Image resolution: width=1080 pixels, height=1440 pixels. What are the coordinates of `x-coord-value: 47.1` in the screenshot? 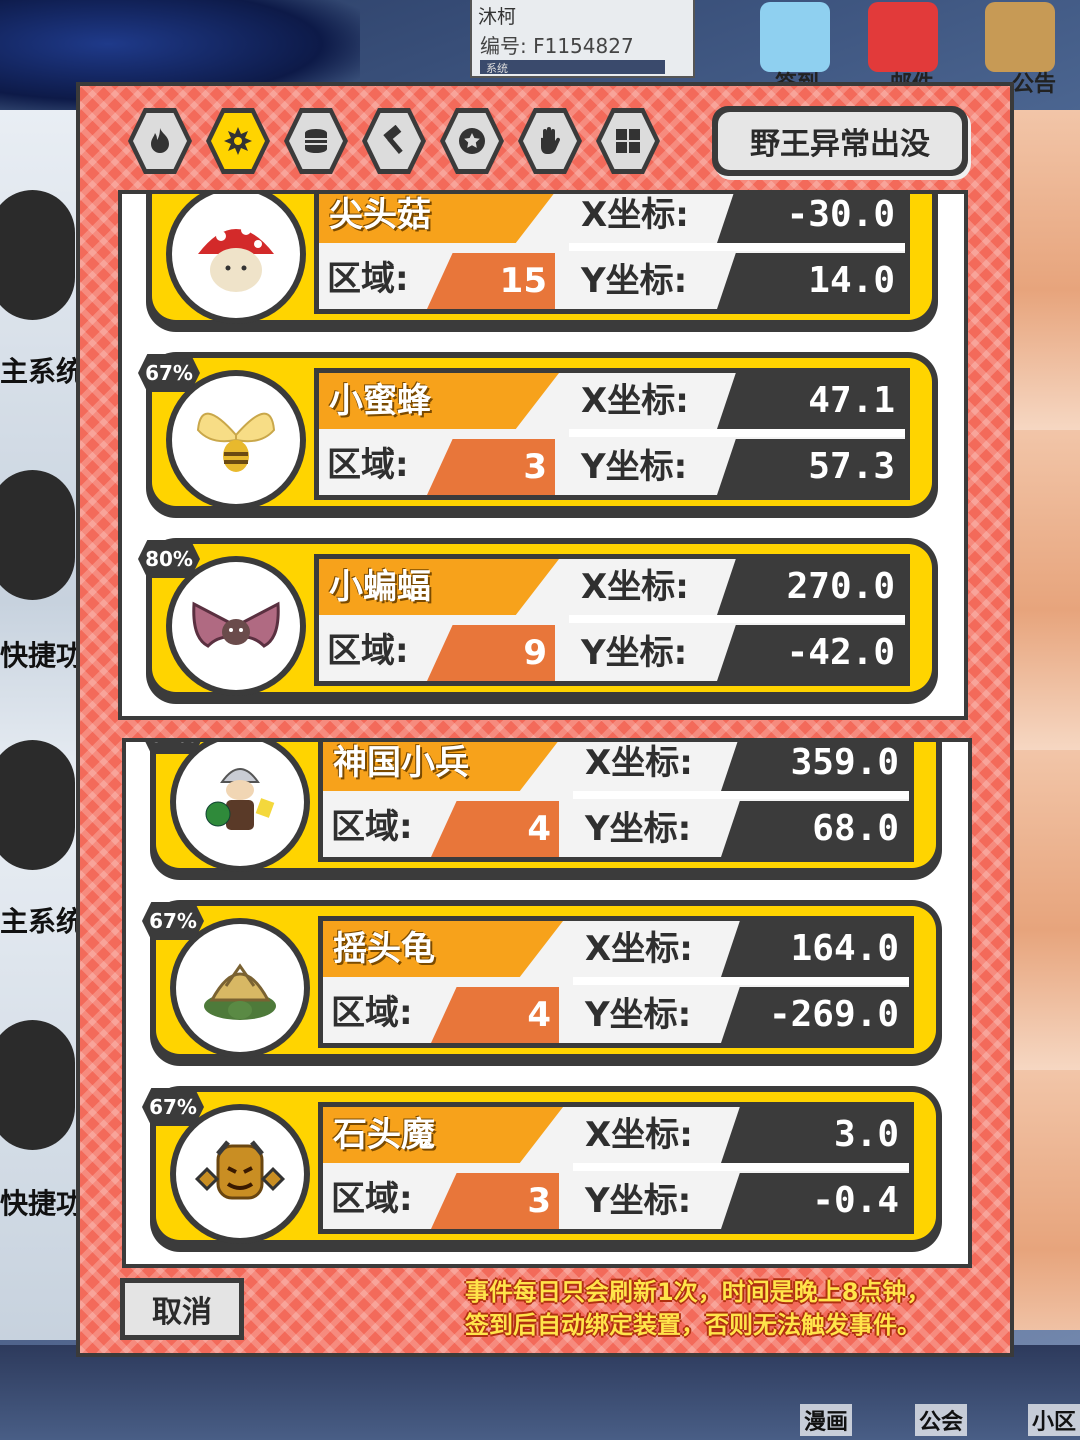 It's located at (811, 401).